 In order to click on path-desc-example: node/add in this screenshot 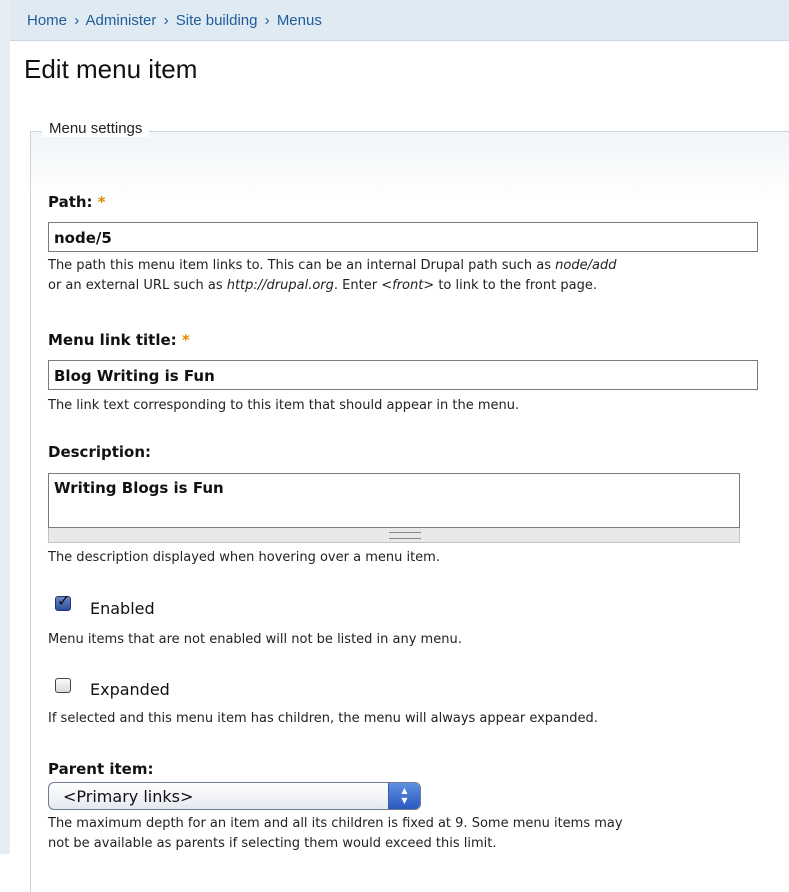, I will do `click(586, 265)`.